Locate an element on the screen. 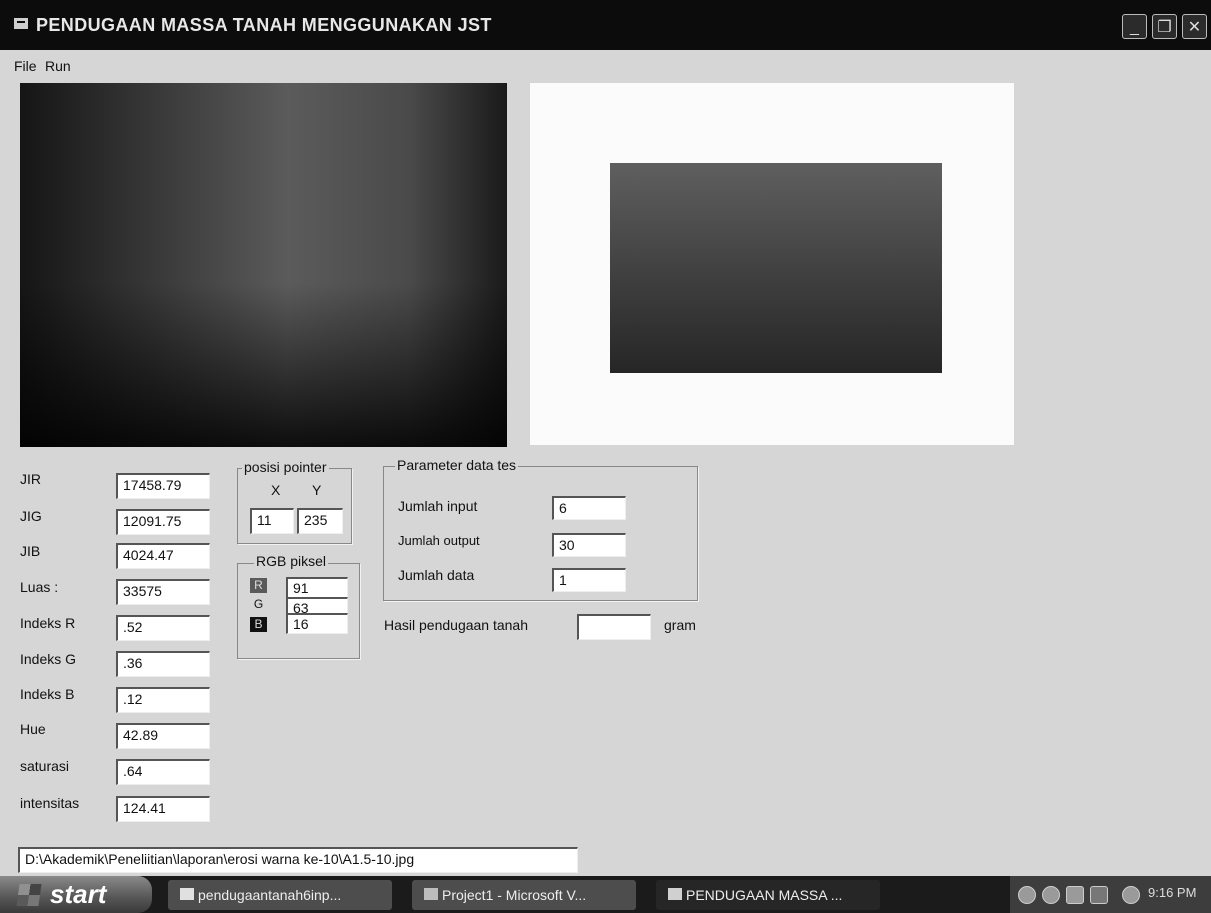 The height and width of the screenshot is (913, 1211). label-luas: Luas : is located at coordinates (39, 587).